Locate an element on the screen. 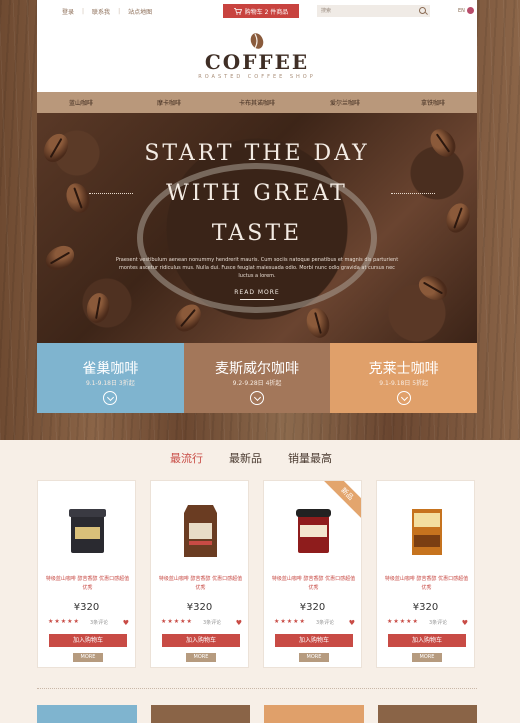  logo-band: COFFEE ROASTED COFFEE SHOP is located at coordinates (257, 57).